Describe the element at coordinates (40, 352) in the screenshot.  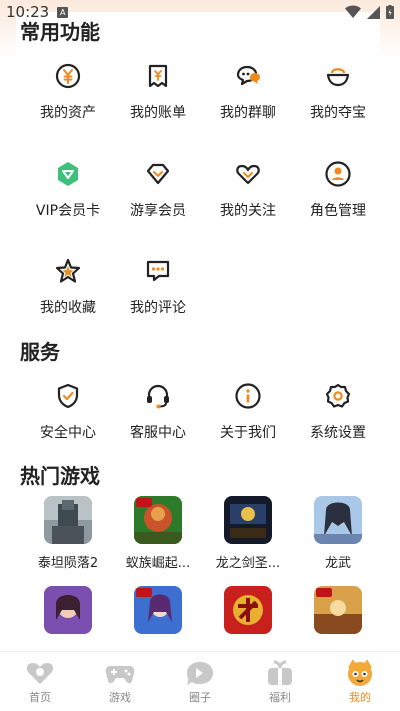
I see `section-title-service: 服务` at that location.